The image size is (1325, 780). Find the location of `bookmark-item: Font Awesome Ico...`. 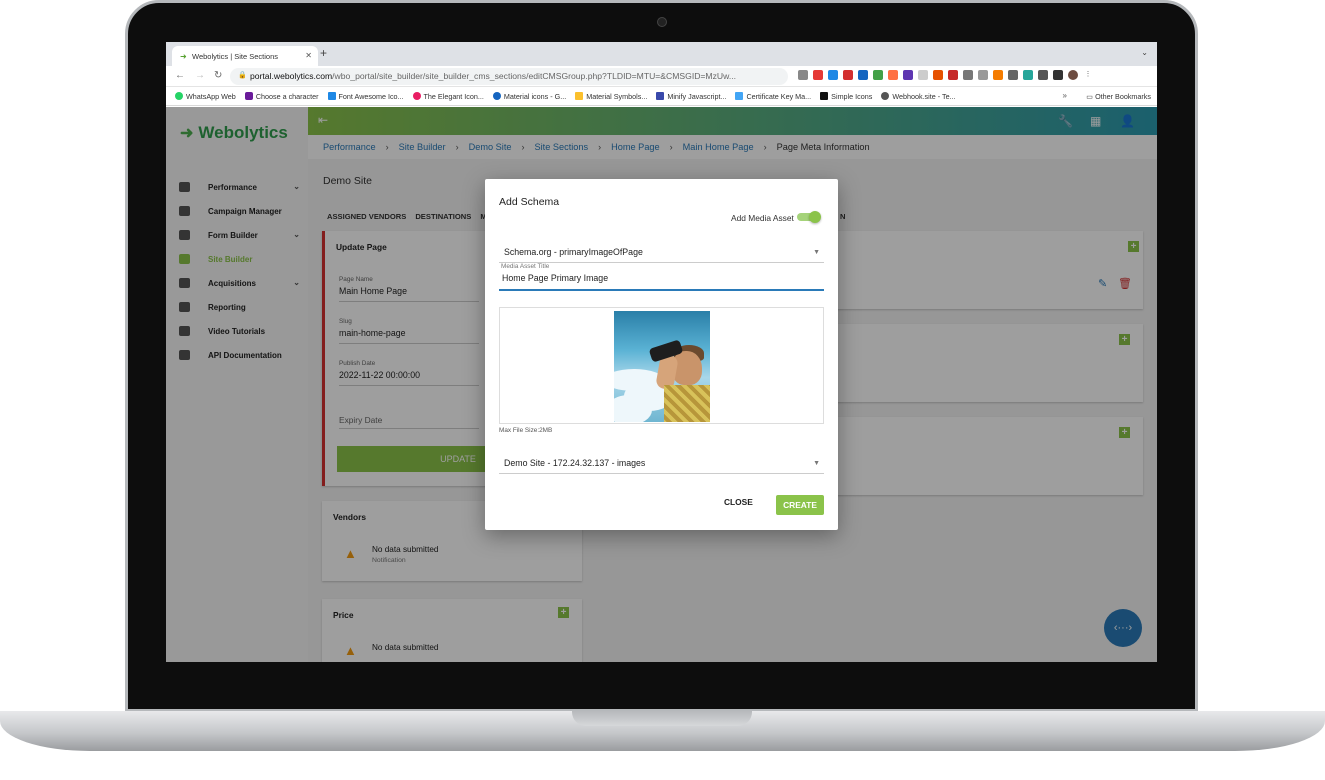

bookmark-item: Font Awesome Ico... is located at coordinates (365, 96).